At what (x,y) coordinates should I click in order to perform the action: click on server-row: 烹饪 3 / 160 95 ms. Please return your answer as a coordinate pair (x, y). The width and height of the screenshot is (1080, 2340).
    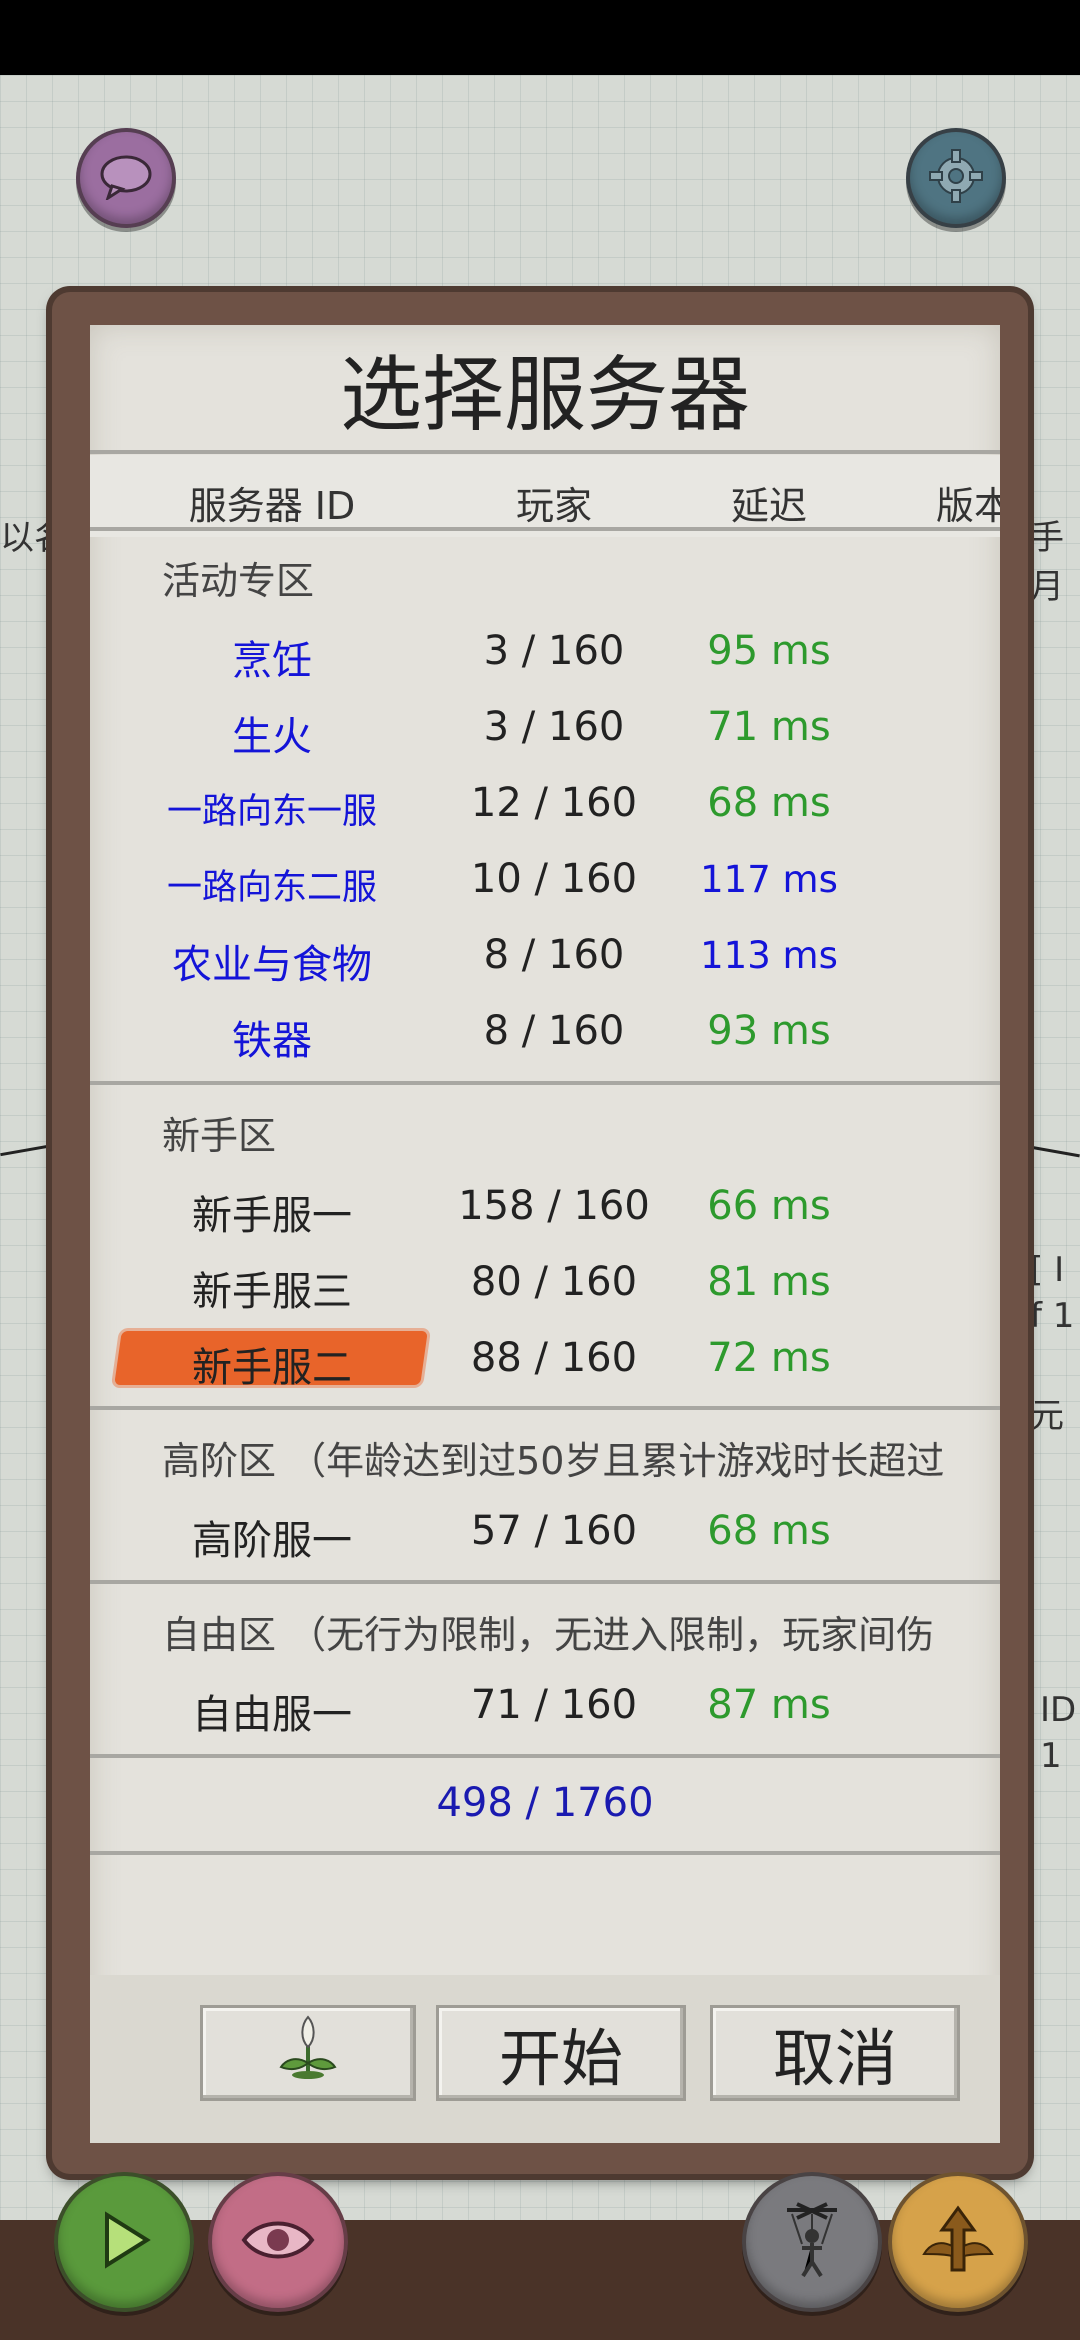
    Looking at the image, I should click on (545, 652).